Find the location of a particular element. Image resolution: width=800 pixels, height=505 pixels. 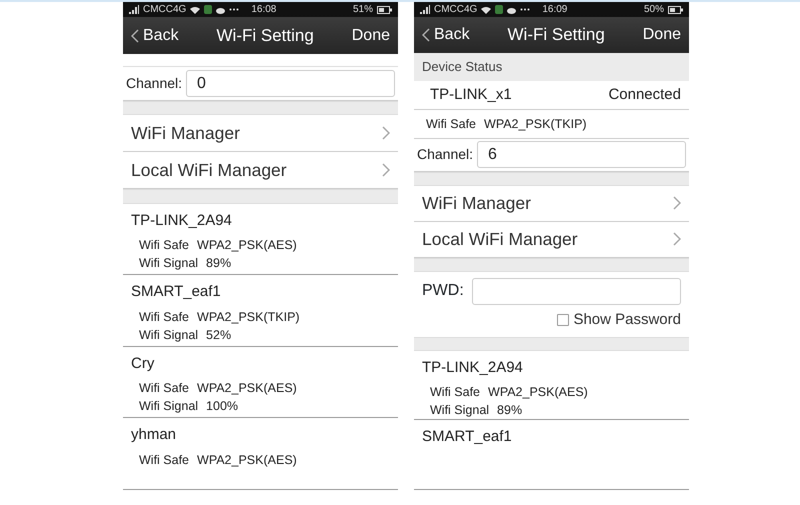

password-field is located at coordinates (576, 291).